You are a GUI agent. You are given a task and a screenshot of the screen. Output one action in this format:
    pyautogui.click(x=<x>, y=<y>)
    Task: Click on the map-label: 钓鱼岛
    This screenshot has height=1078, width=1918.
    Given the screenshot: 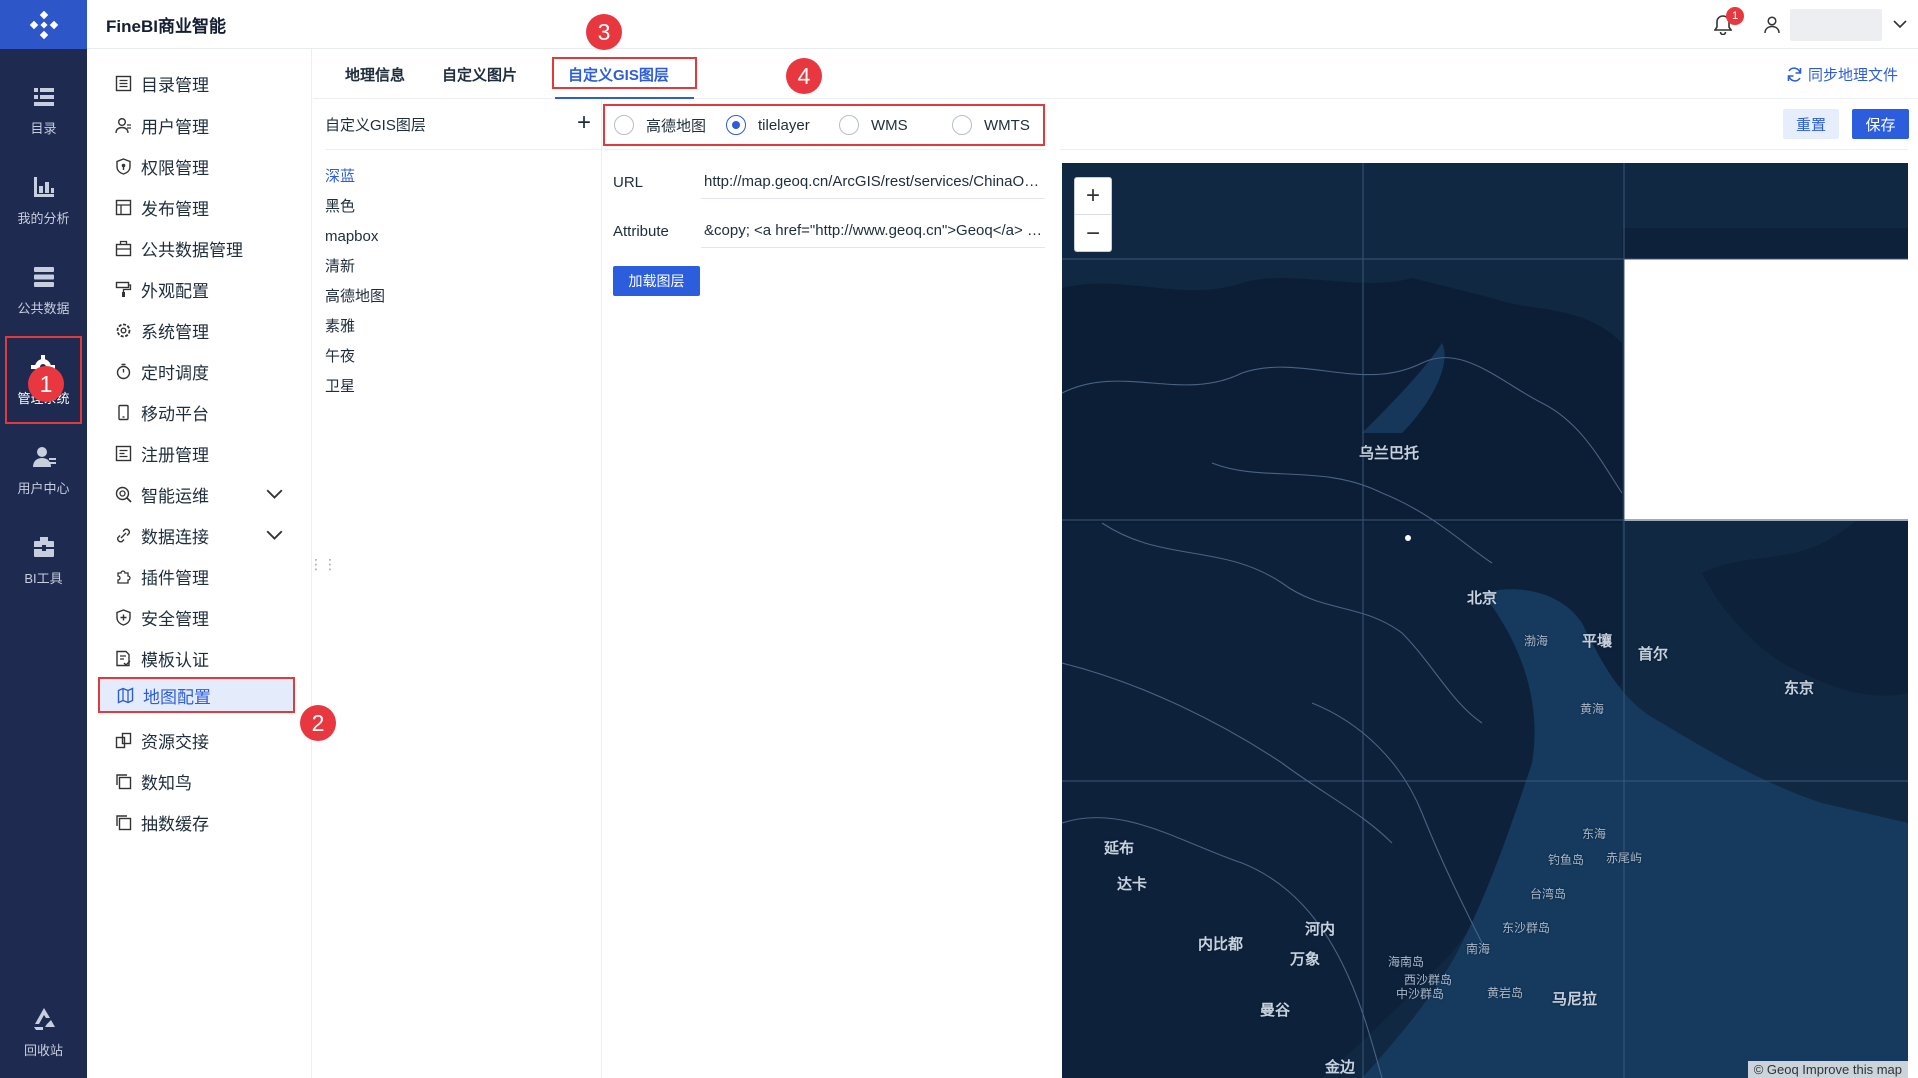 What is the action you would take?
    pyautogui.click(x=1566, y=860)
    